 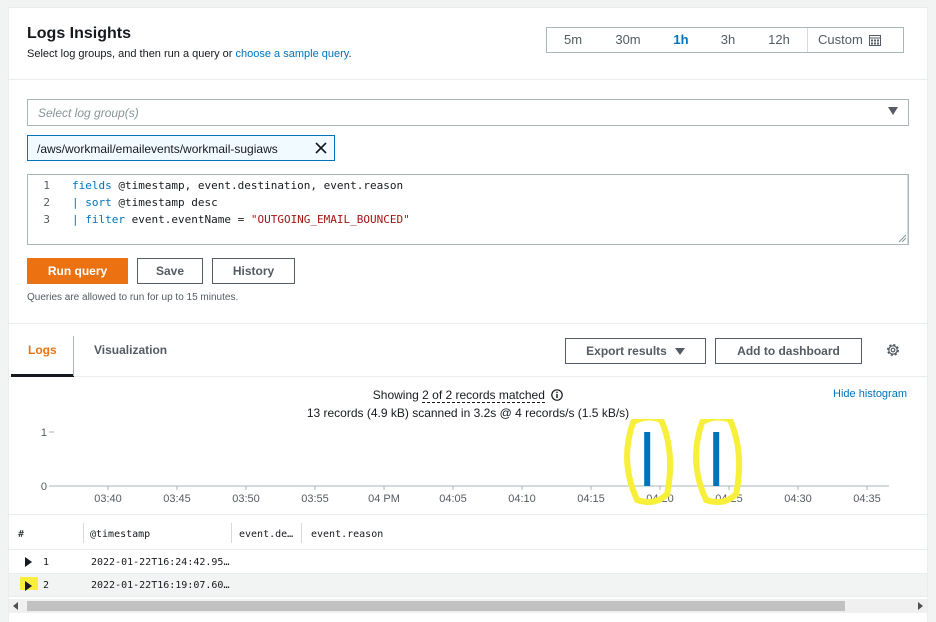 What do you see at coordinates (15, 606) in the screenshot?
I see `scroll-left-icon` at bounding box center [15, 606].